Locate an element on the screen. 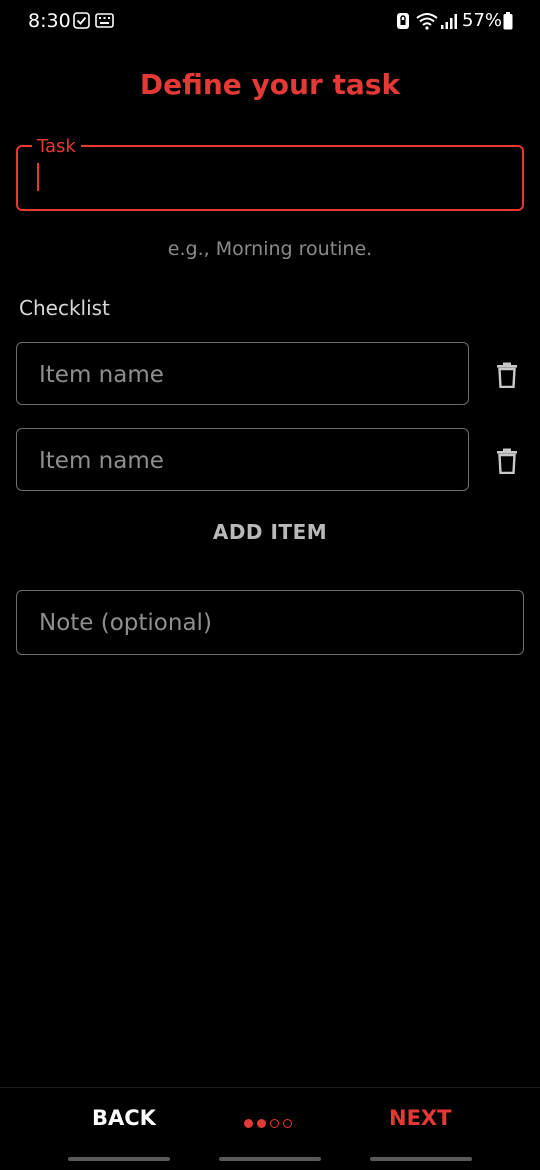 The width and height of the screenshot is (540, 1170). battery-icon is located at coordinates (508, 21).